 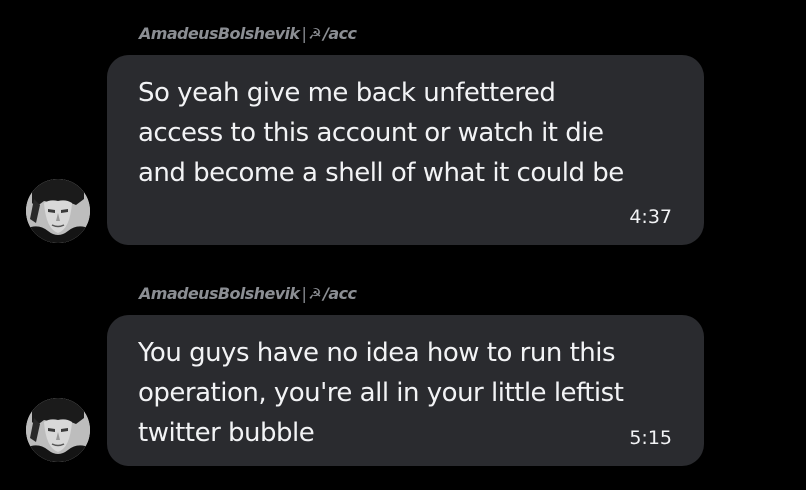 What do you see at coordinates (650, 438) in the screenshot?
I see `message-timestamp: 5:15` at bounding box center [650, 438].